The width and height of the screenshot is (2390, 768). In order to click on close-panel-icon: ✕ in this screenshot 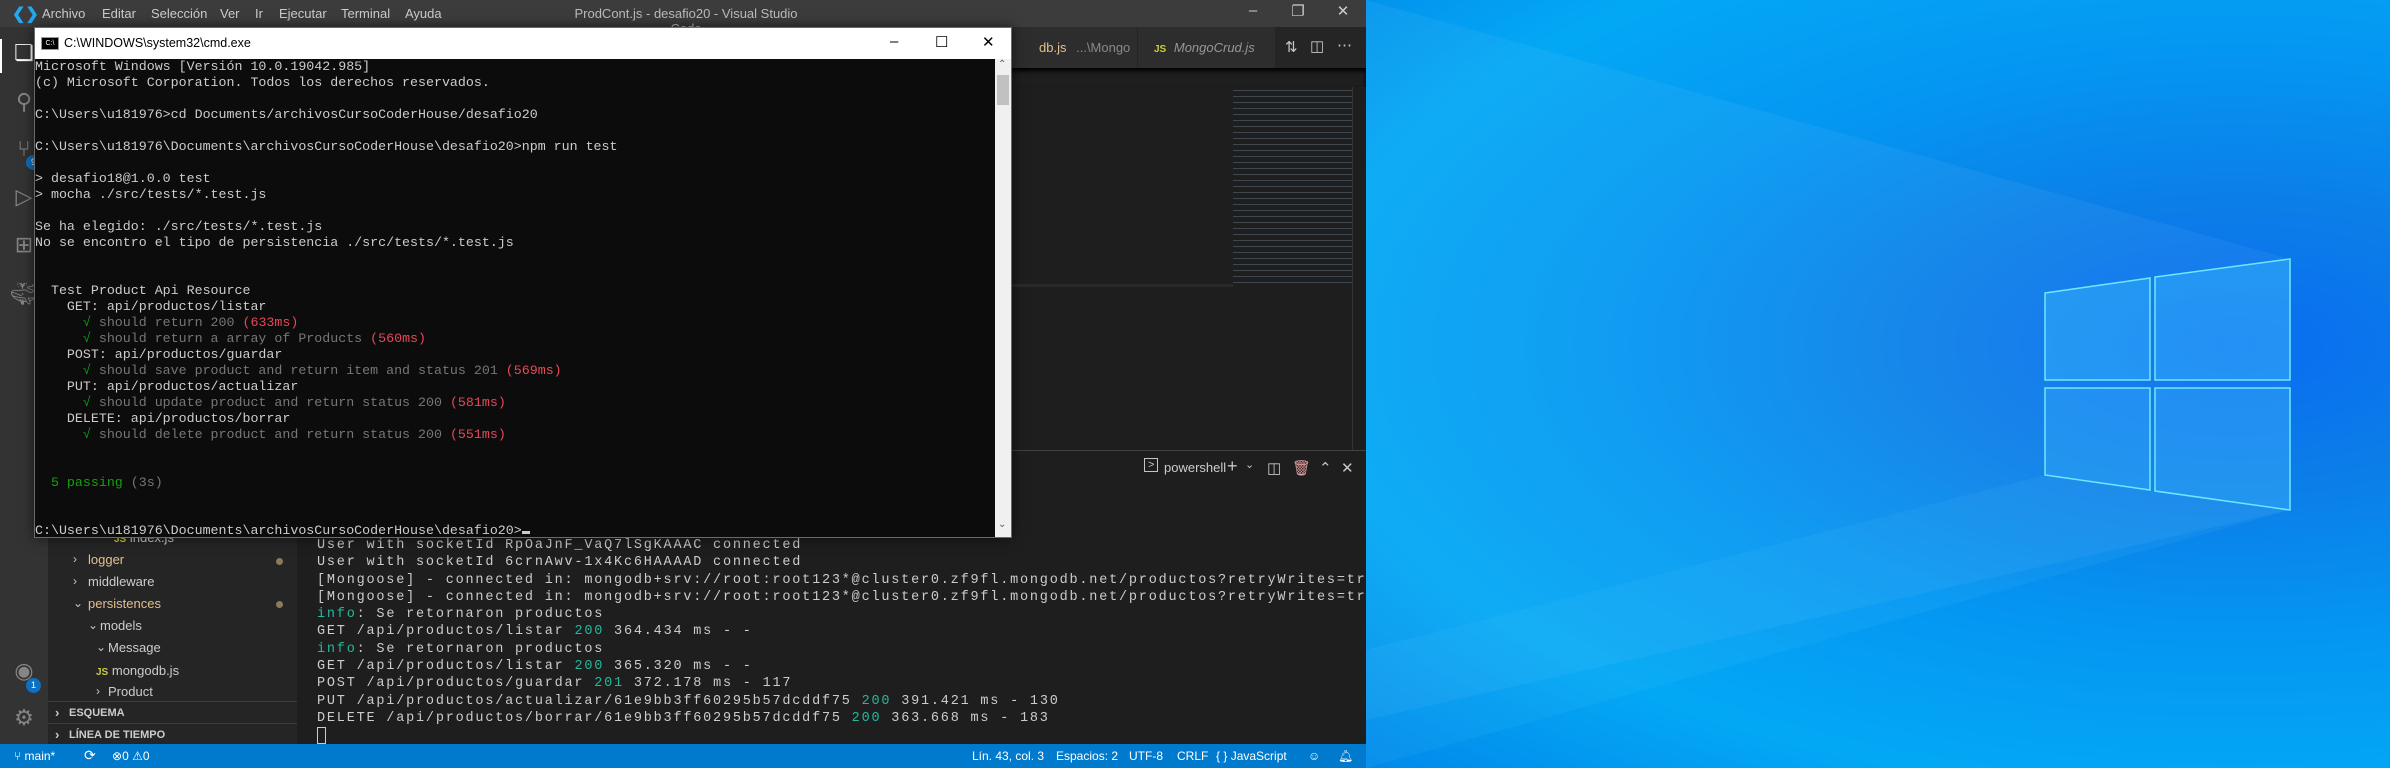, I will do `click(1347, 468)`.